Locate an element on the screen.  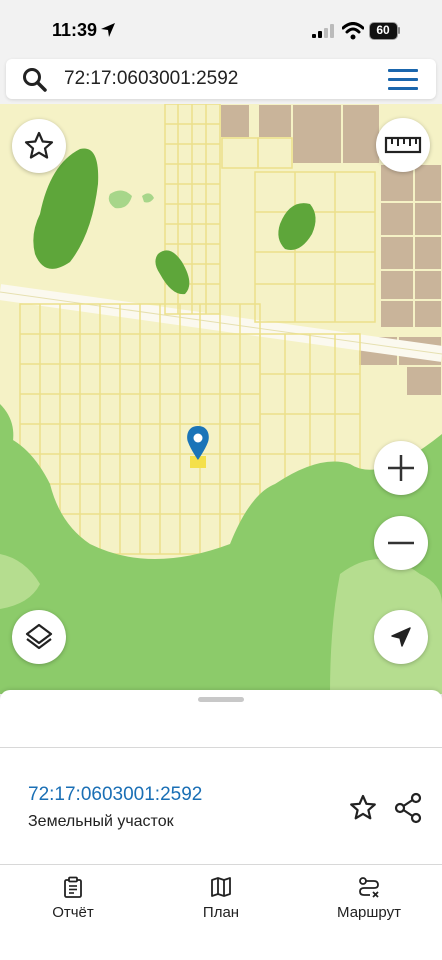
search-icon is located at coordinates (35, 80).